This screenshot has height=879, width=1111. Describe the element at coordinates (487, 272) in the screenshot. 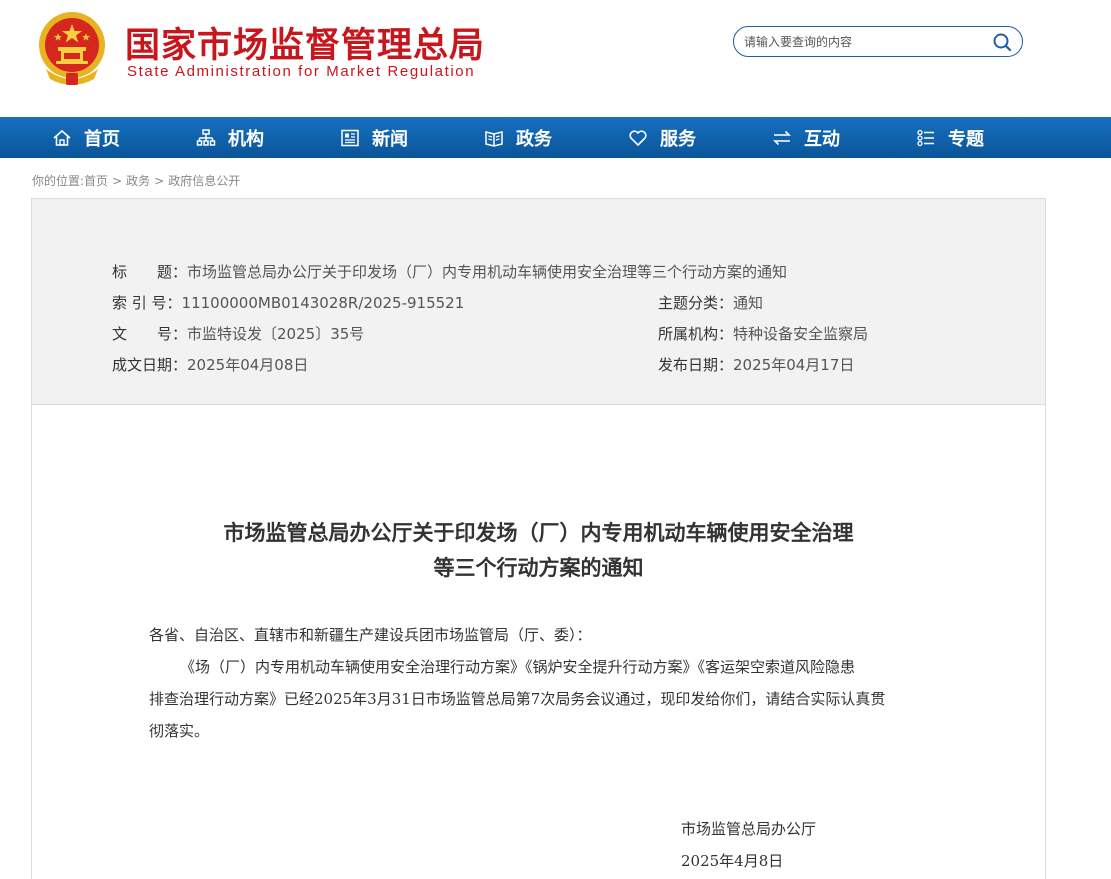

I see `meta-value: 市场监管总局办公厅关于印发场（厂）内专用机动车辆使用安全治理等三个行动方案的通知` at that location.